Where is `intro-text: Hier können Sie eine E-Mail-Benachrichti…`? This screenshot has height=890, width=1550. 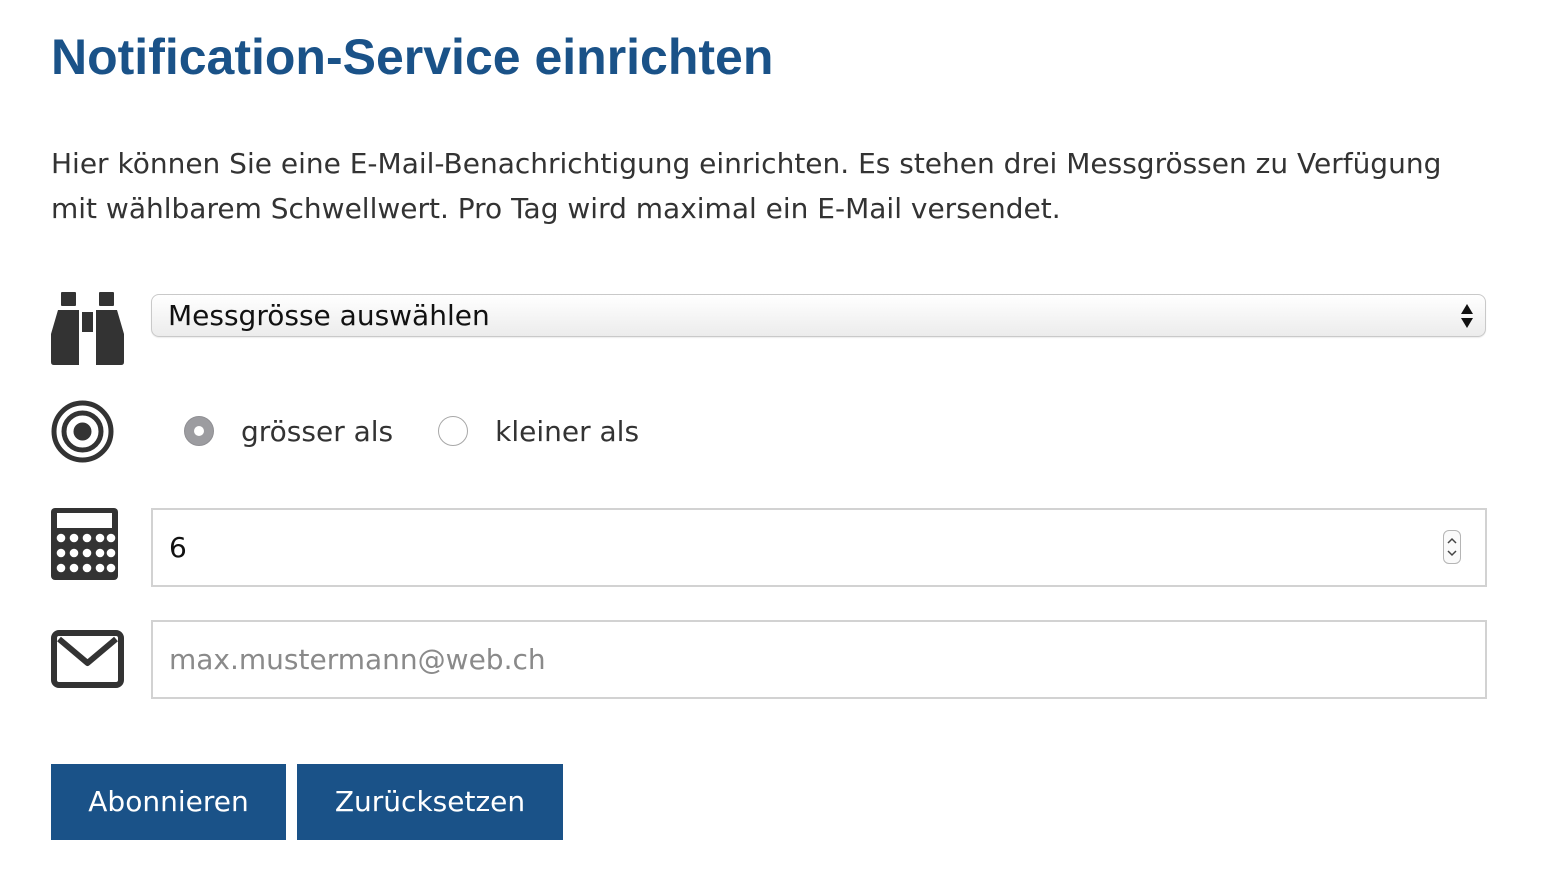 intro-text: Hier können Sie eine E-Mail-Benachrichti… is located at coordinates (746, 186).